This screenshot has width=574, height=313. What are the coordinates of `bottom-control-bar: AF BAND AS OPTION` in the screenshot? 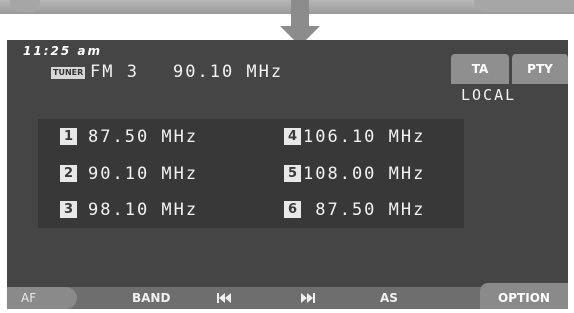 It's located at (287, 296).